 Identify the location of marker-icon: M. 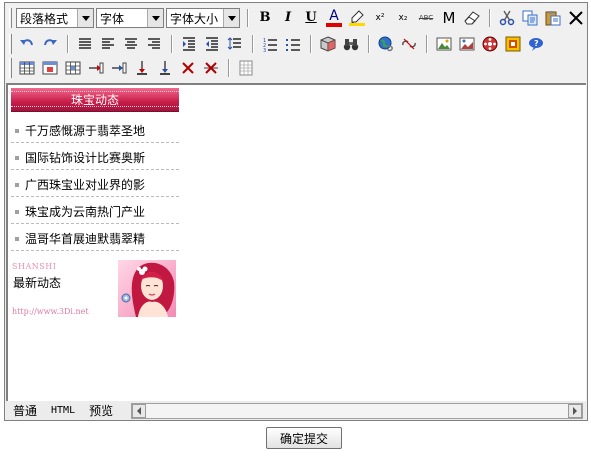
(449, 18).